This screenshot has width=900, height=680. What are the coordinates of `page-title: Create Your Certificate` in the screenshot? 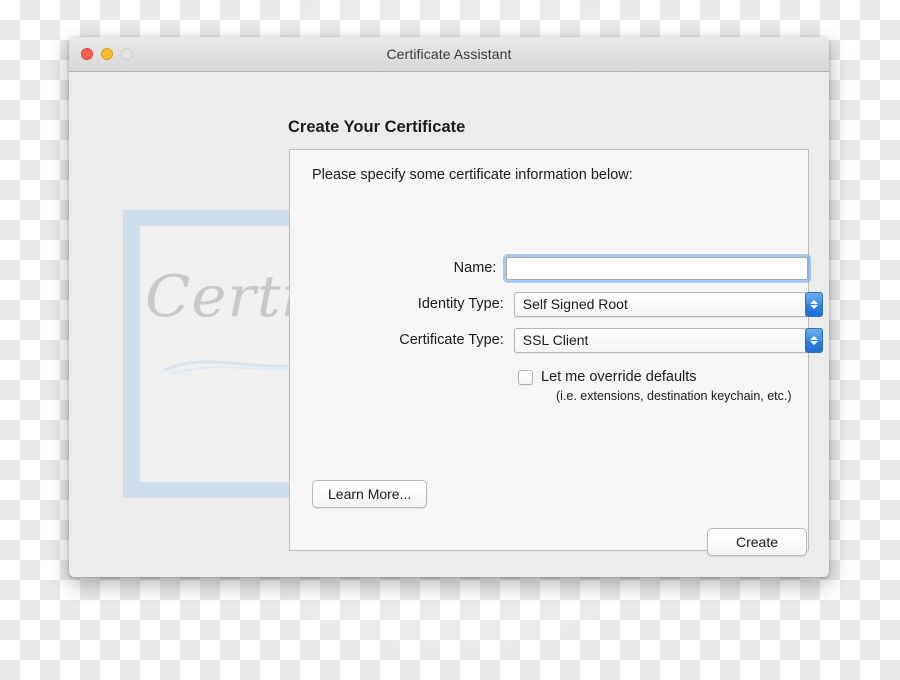 It's located at (377, 127).